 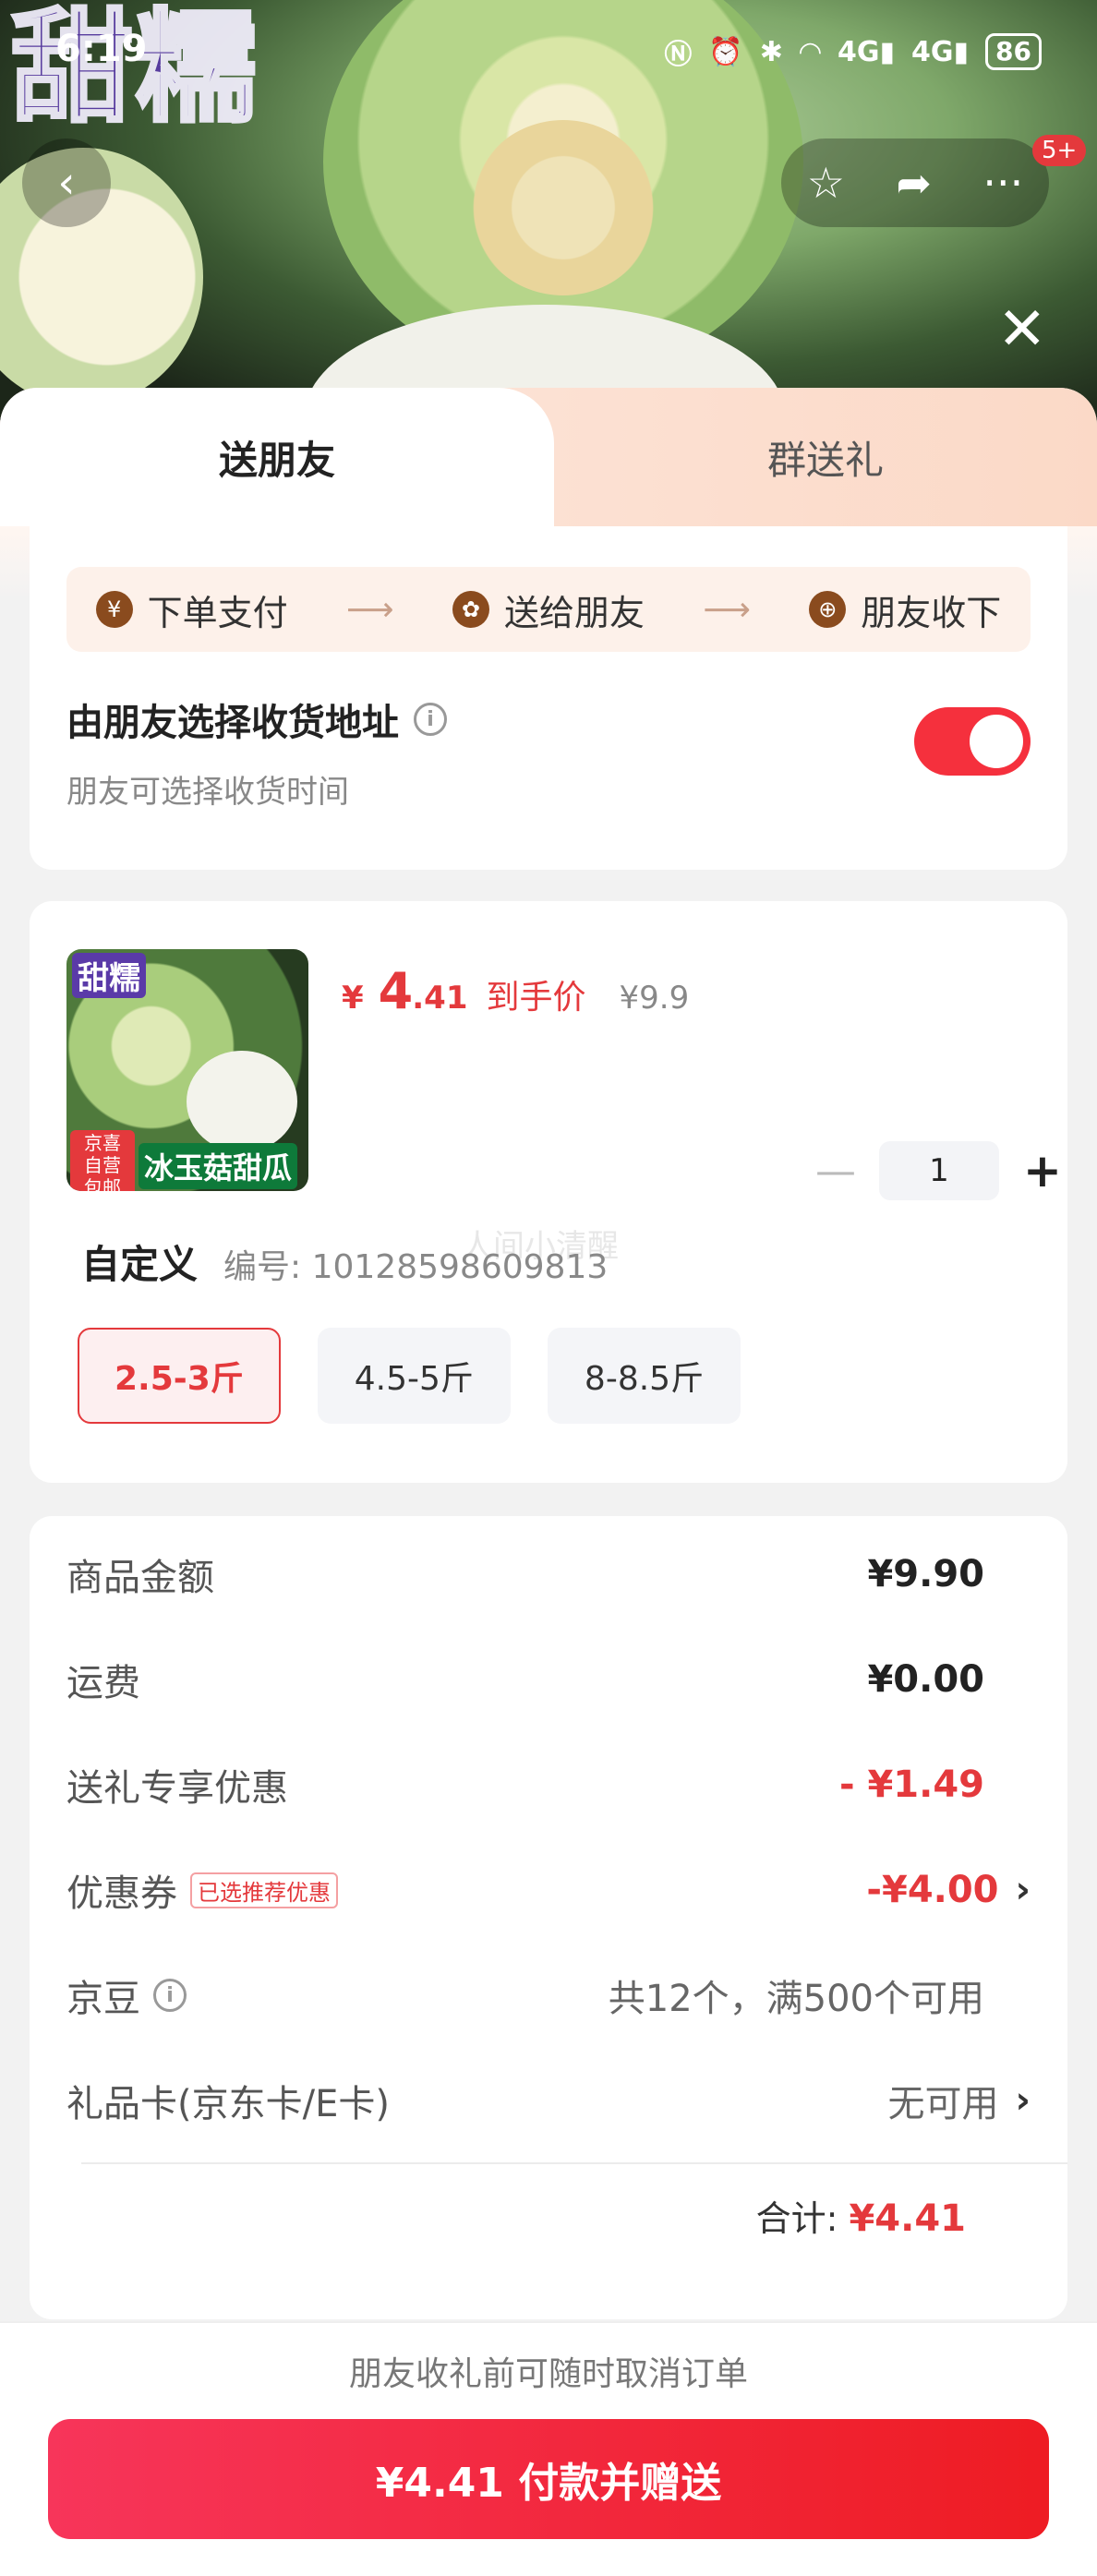 I want to click on total-value: ¥4.41, so click(x=907, y=2218).